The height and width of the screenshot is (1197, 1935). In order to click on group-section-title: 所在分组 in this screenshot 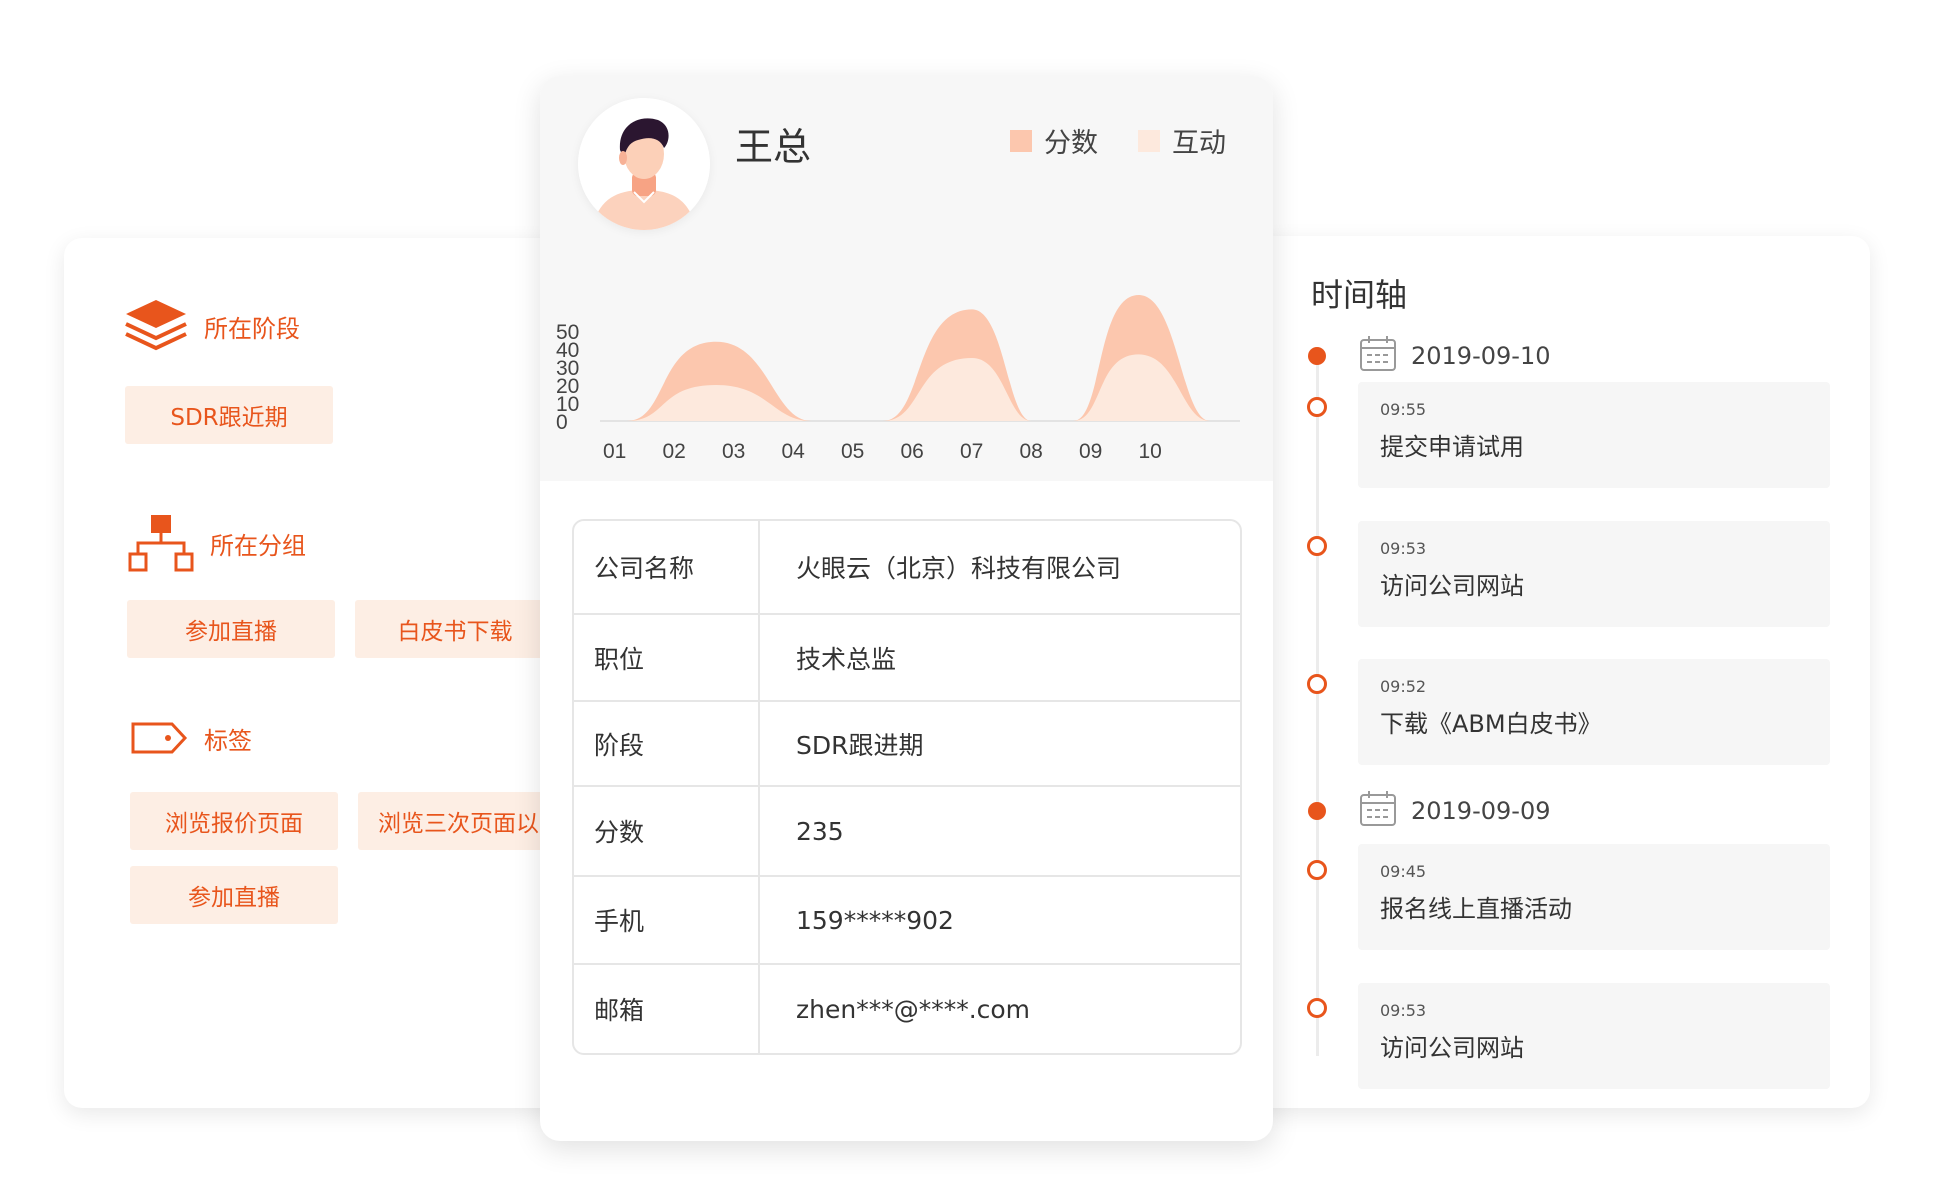, I will do `click(258, 545)`.